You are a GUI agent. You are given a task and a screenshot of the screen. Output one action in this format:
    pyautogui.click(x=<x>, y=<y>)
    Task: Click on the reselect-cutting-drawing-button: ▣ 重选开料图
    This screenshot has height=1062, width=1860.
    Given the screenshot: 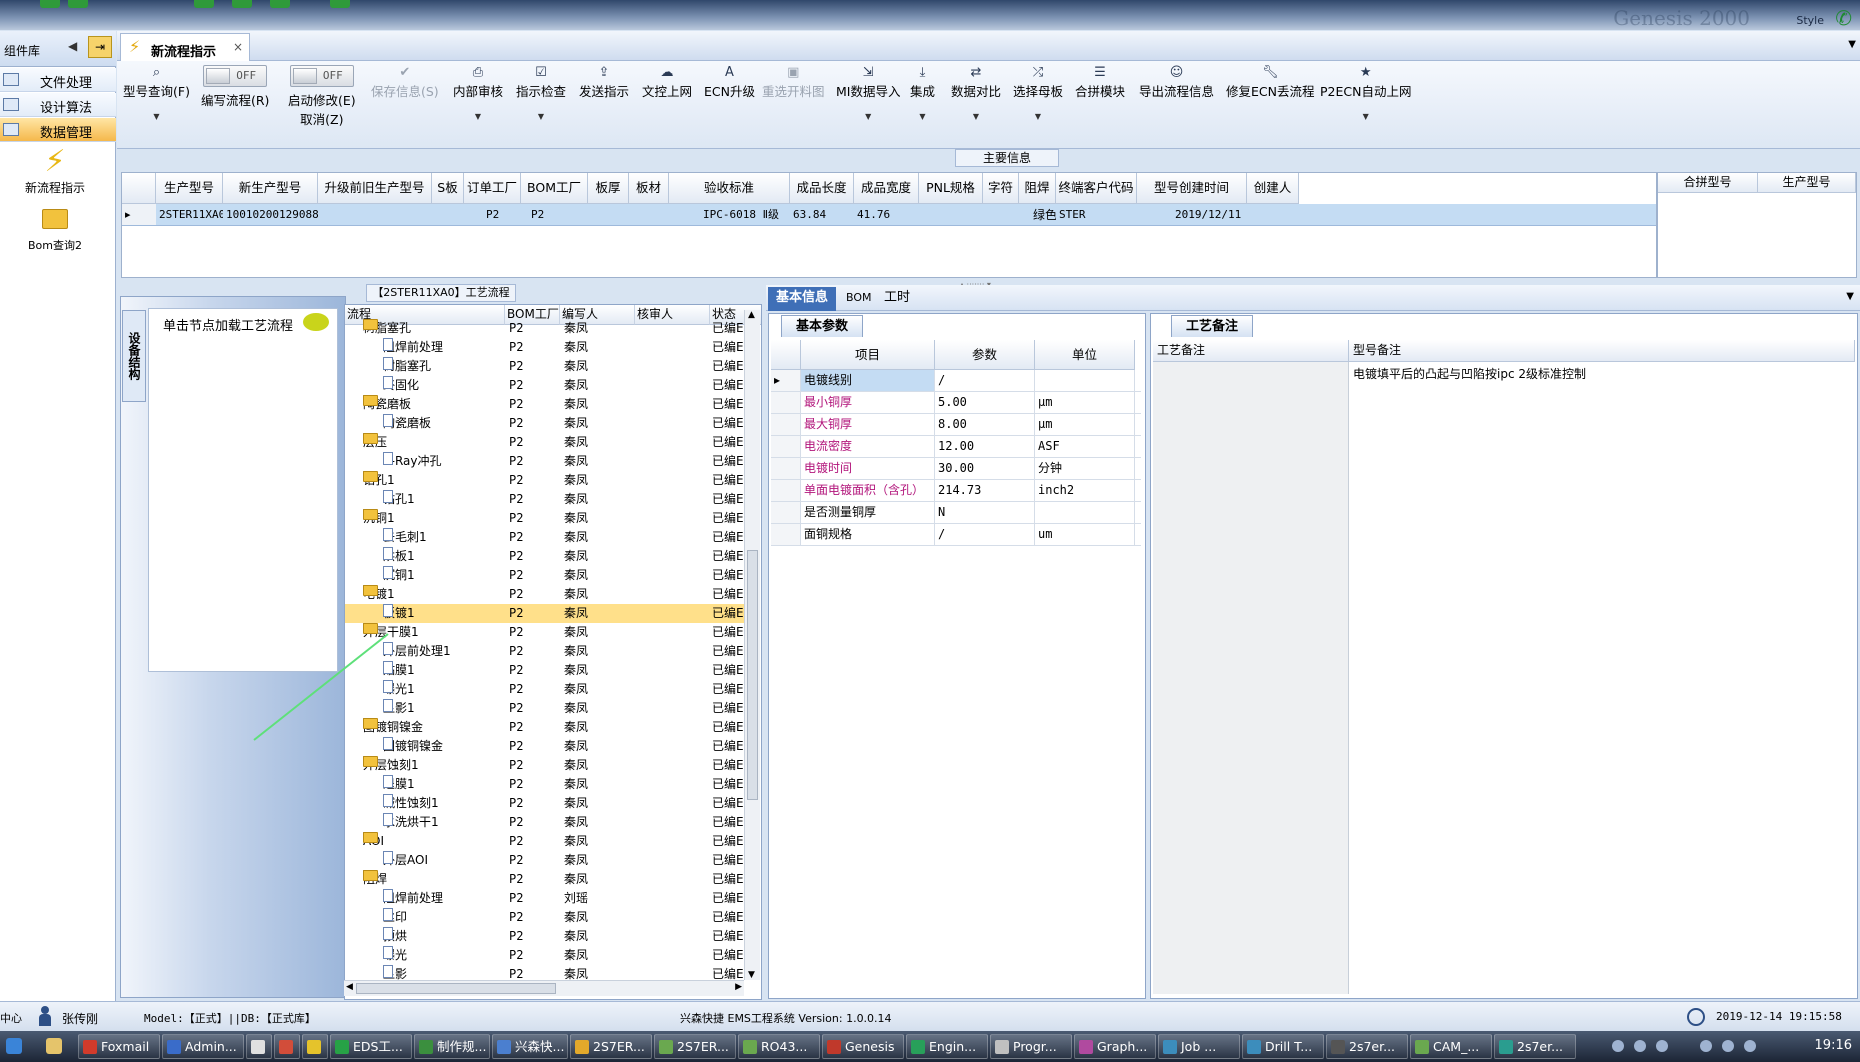 What is the action you would take?
    pyautogui.click(x=793, y=82)
    